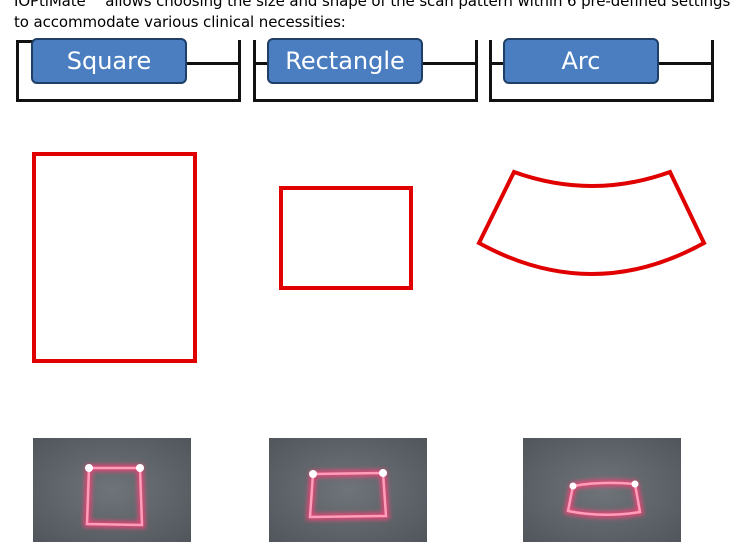 The image size is (740, 542). What do you see at coordinates (346, 238) in the screenshot?
I see `rectangle-outline-icon` at bounding box center [346, 238].